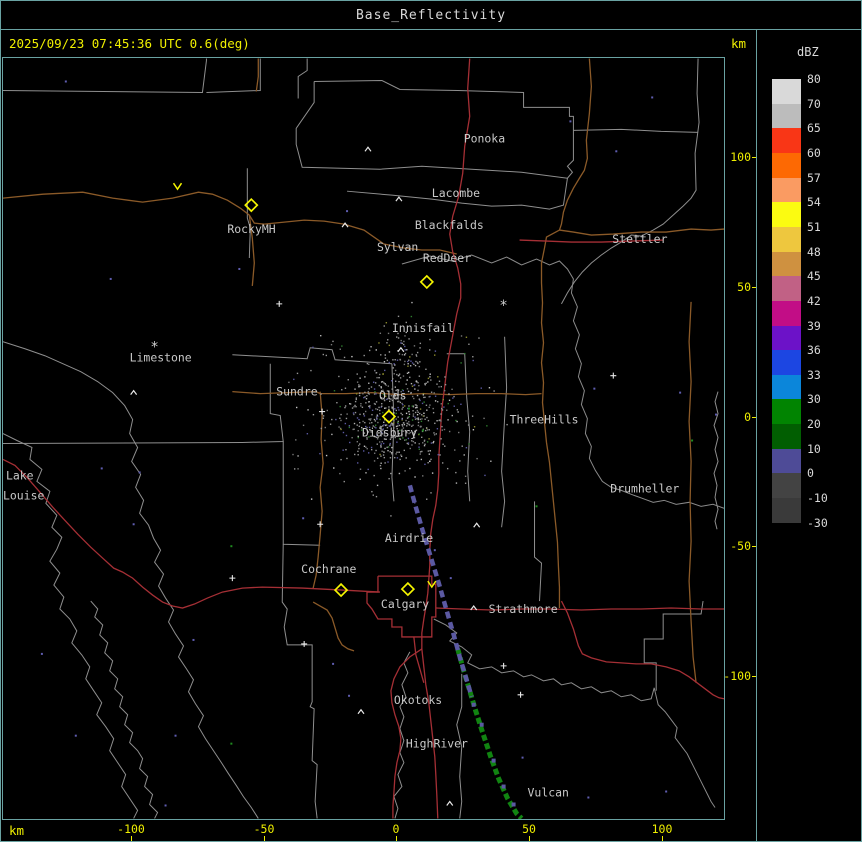 The image size is (862, 842). What do you see at coordinates (409, 538) in the screenshot?
I see `city-label: Airdrie` at bounding box center [409, 538].